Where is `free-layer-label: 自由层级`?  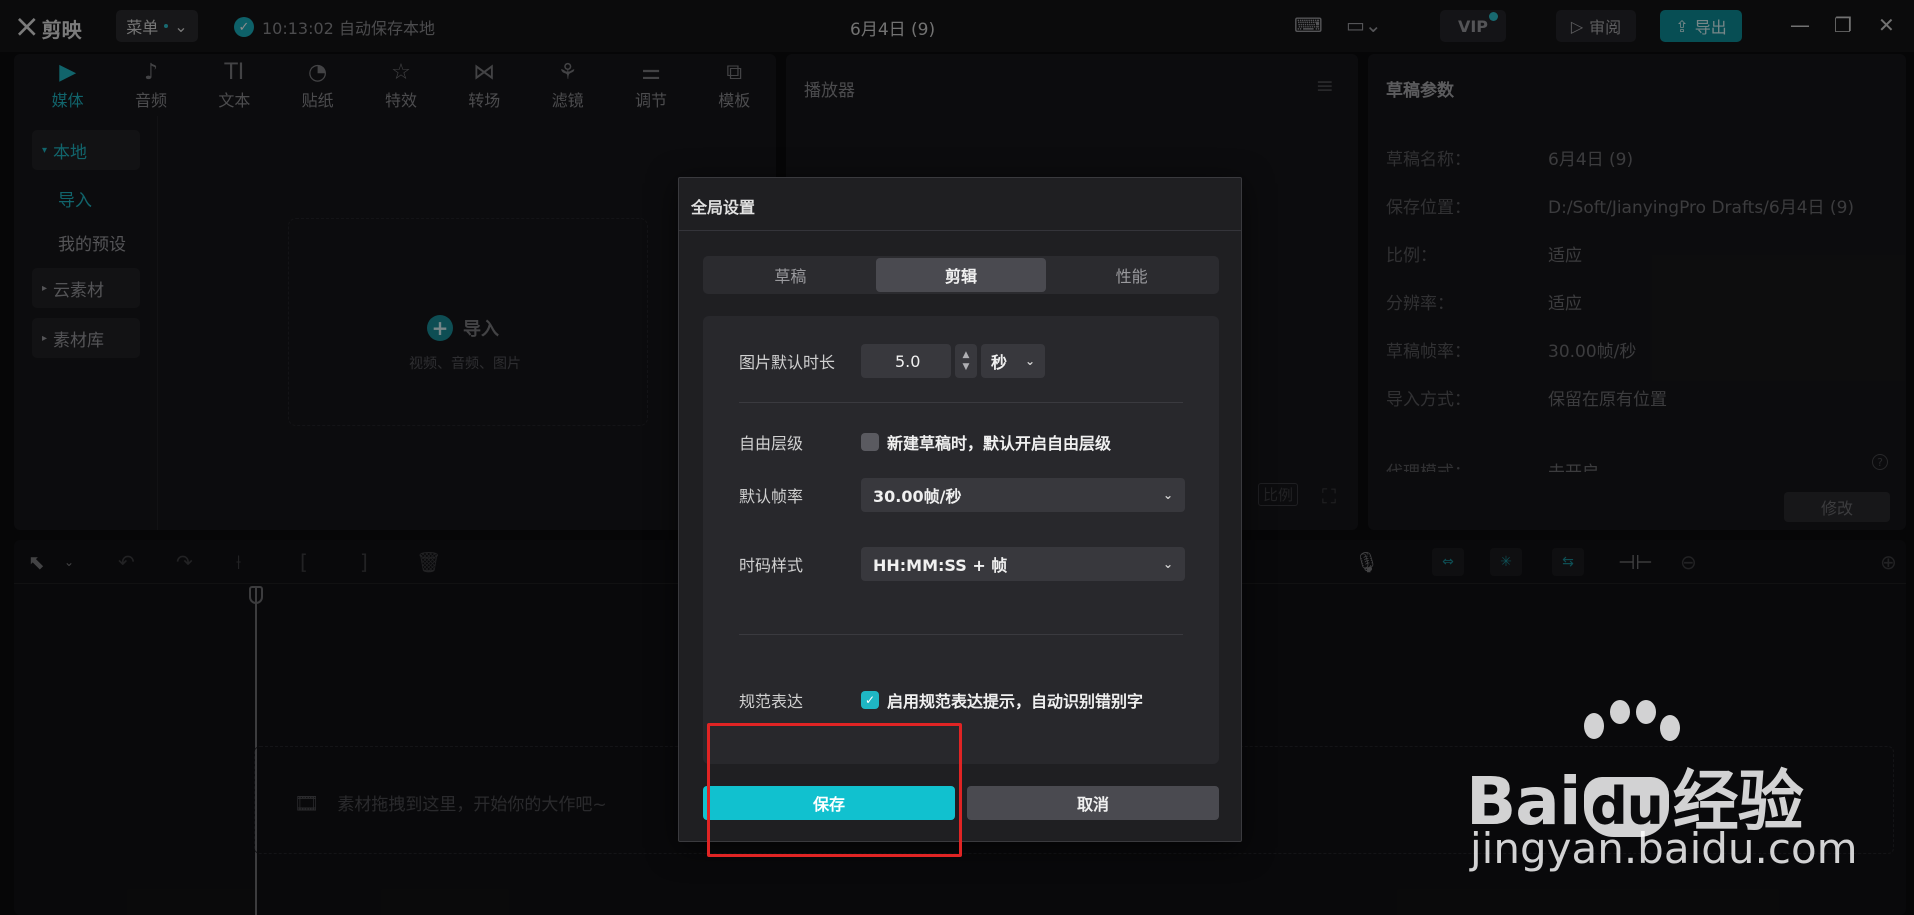
free-layer-label: 自由层级 is located at coordinates (771, 443).